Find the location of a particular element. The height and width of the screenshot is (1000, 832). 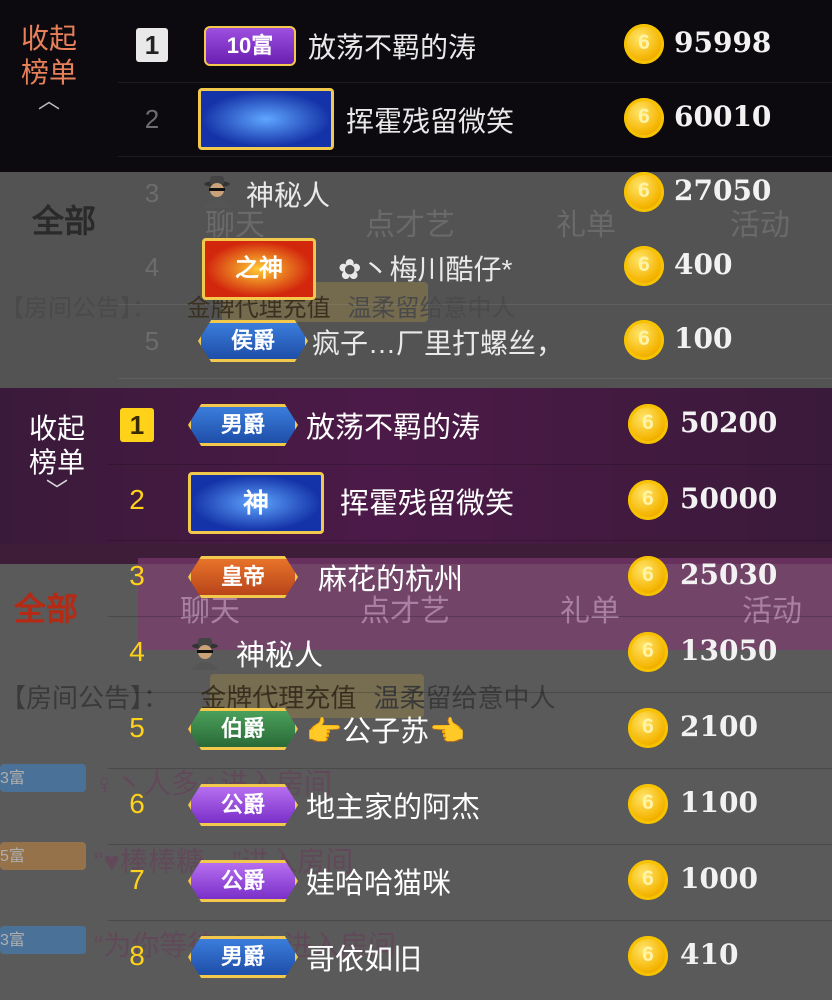

contribution-score: 95998 is located at coordinates (723, 42).